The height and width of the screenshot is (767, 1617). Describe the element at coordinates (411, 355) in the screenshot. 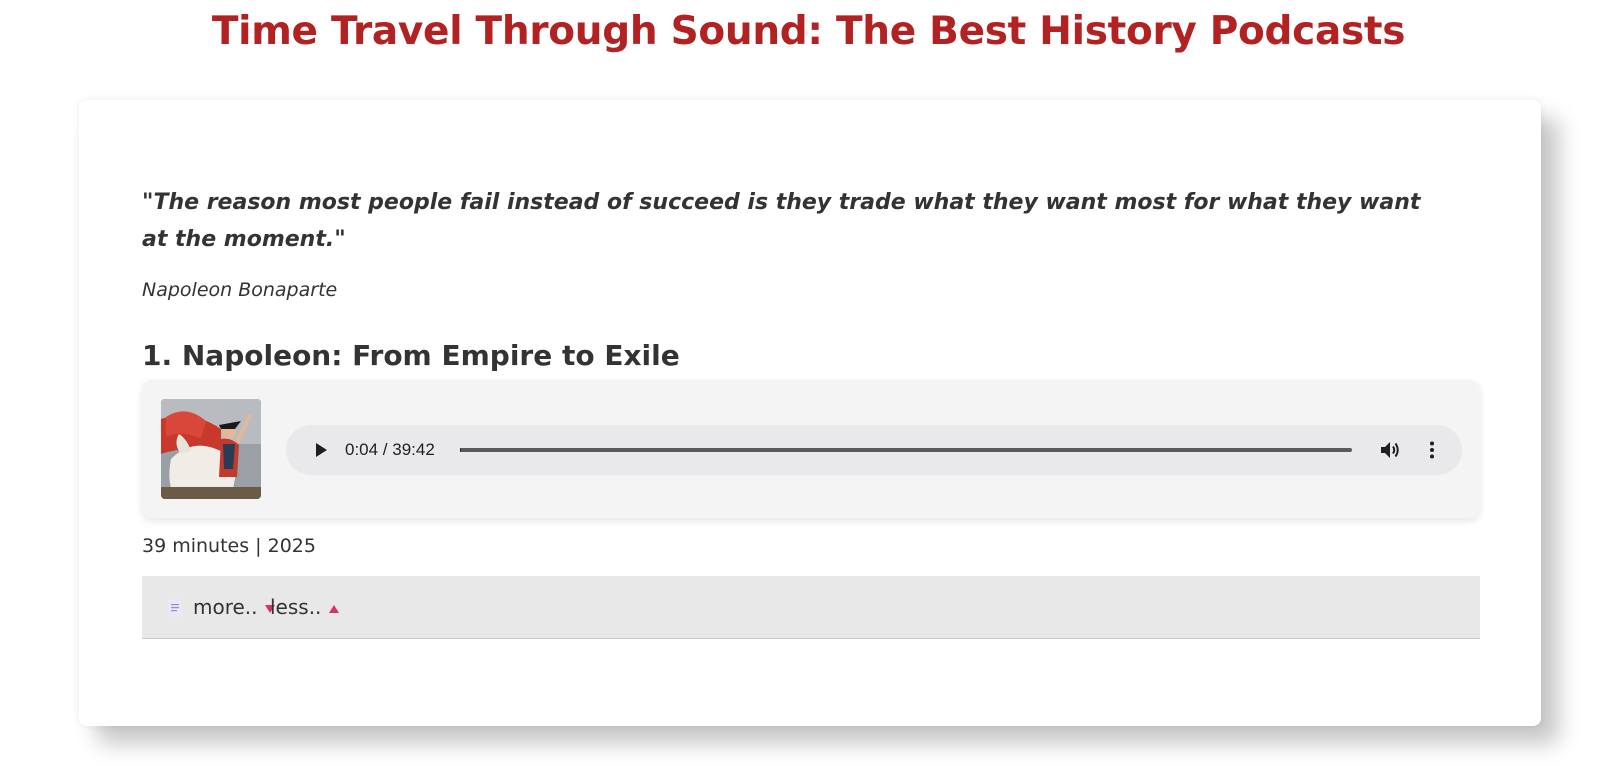

I see `episode-title: 1. Napoleon: From Empire to Exile` at that location.